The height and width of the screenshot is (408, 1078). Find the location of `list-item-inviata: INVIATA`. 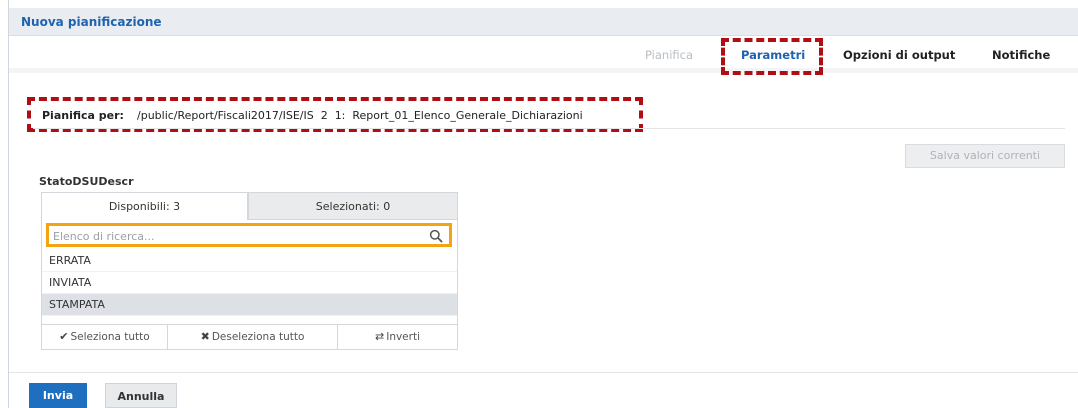

list-item-inviata: INVIATA is located at coordinates (249, 283).